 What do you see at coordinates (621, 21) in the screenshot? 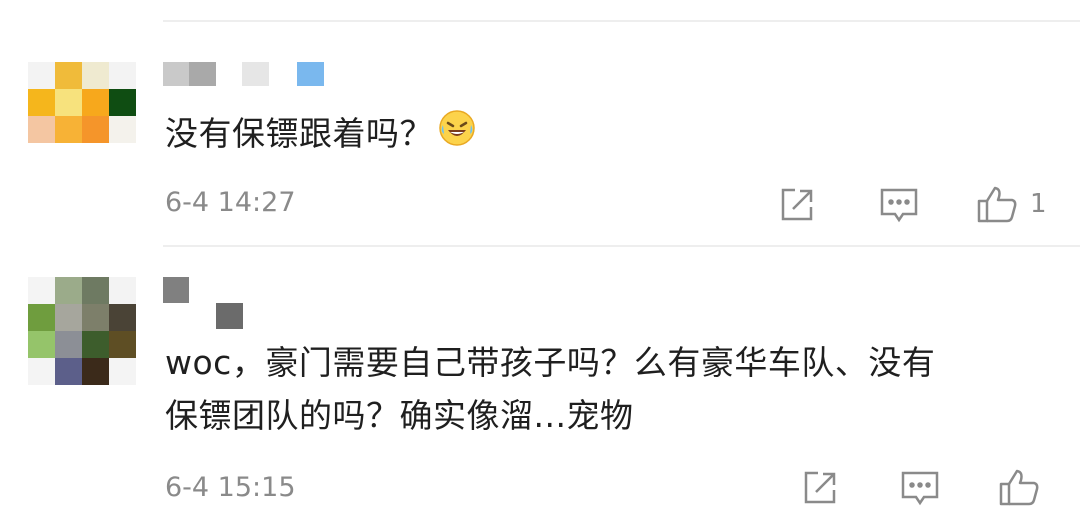
I see `top-divider` at bounding box center [621, 21].